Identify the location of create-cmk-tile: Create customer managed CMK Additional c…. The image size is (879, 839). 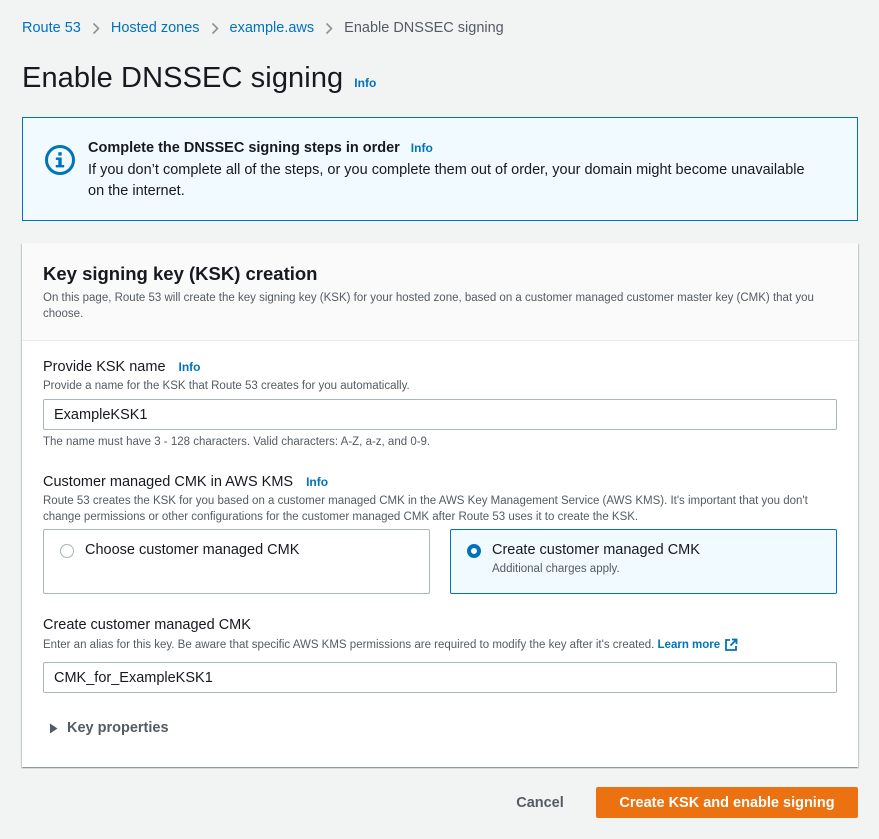
(643, 561).